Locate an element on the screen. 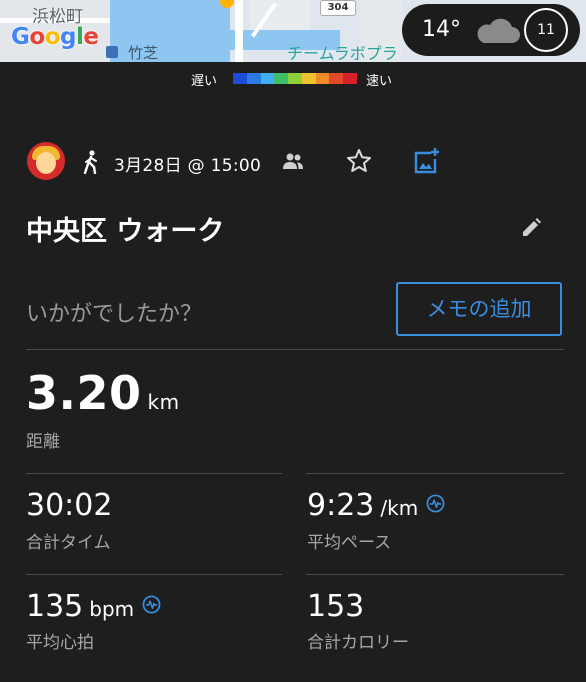 The image size is (586, 682). station-icon is located at coordinates (112, 52).